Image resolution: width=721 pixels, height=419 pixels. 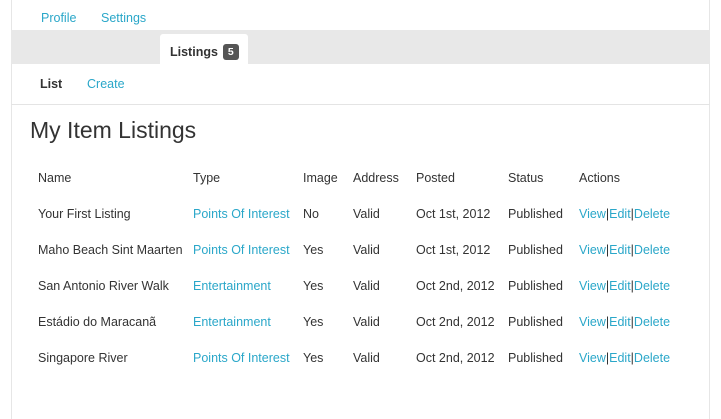 What do you see at coordinates (230, 52) in the screenshot?
I see `listings-count-badge: 5` at bounding box center [230, 52].